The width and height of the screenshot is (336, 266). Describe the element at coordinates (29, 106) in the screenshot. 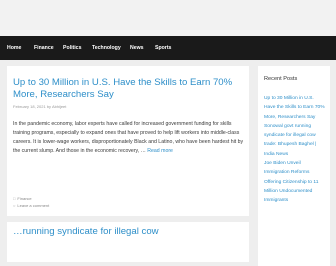

I see `post-date: February 18, 2021` at that location.